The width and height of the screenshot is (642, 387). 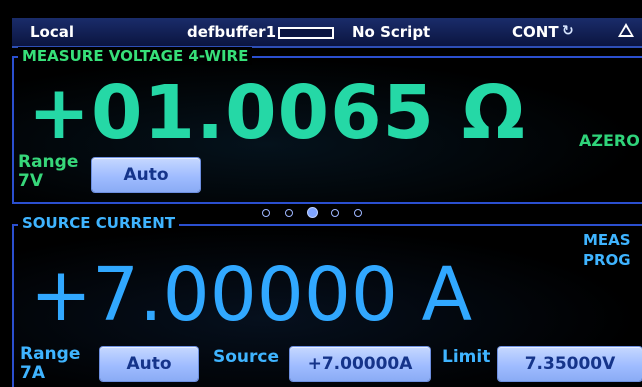 I want to click on source-meas-label: MEAS, so click(x=607, y=240).